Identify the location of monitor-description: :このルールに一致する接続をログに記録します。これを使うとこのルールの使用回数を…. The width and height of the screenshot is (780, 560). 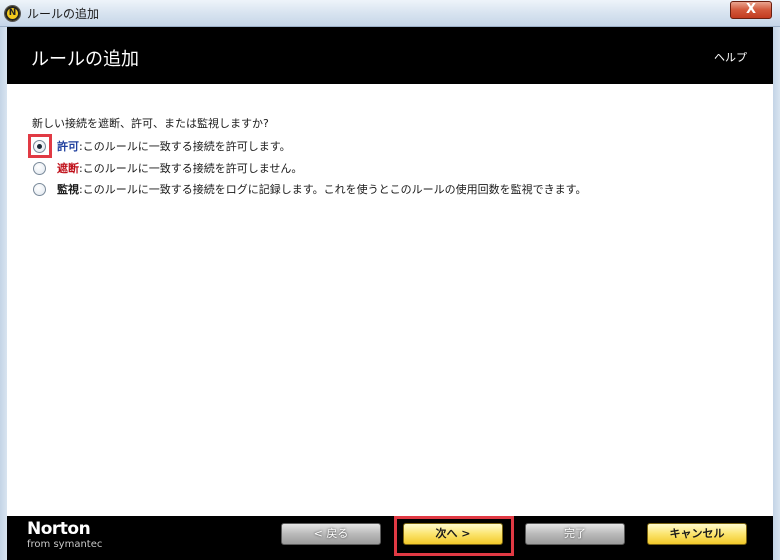
(333, 189).